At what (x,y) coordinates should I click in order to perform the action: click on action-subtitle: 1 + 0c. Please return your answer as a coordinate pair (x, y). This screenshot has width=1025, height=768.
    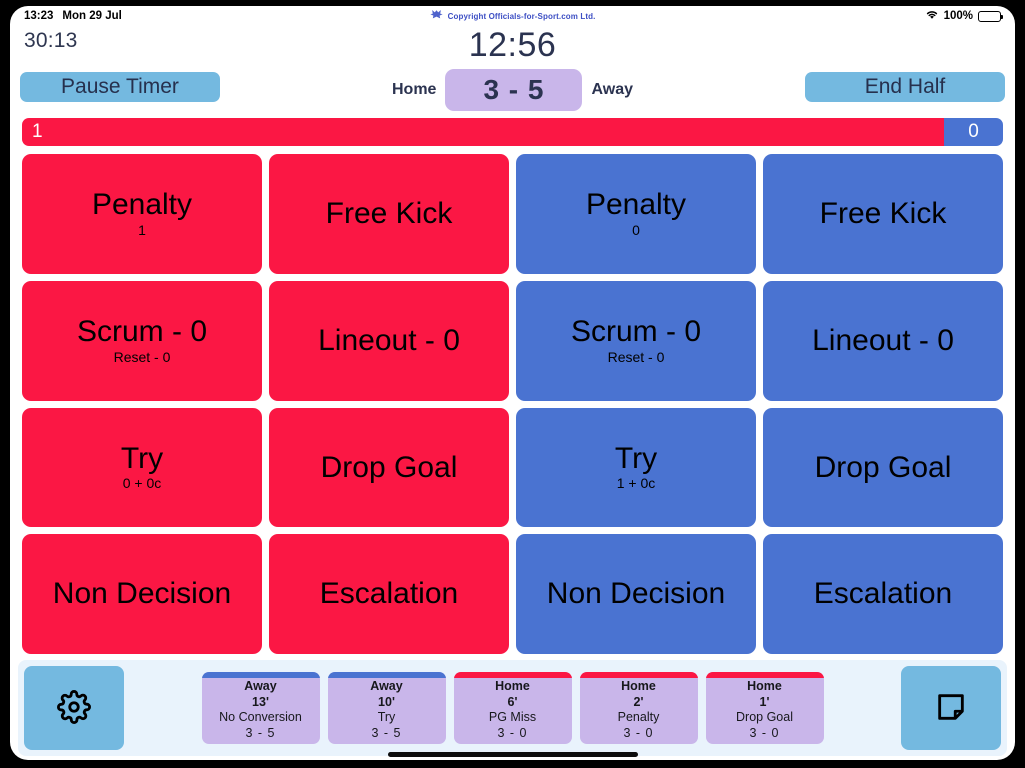
    Looking at the image, I should click on (636, 483).